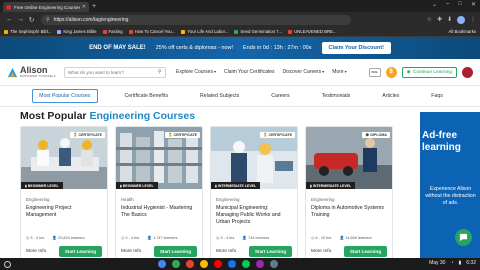 This screenshot has height=270, width=480. Describe the element at coordinates (439, 19) in the screenshot. I see `extensions-icon: ✚` at that location.